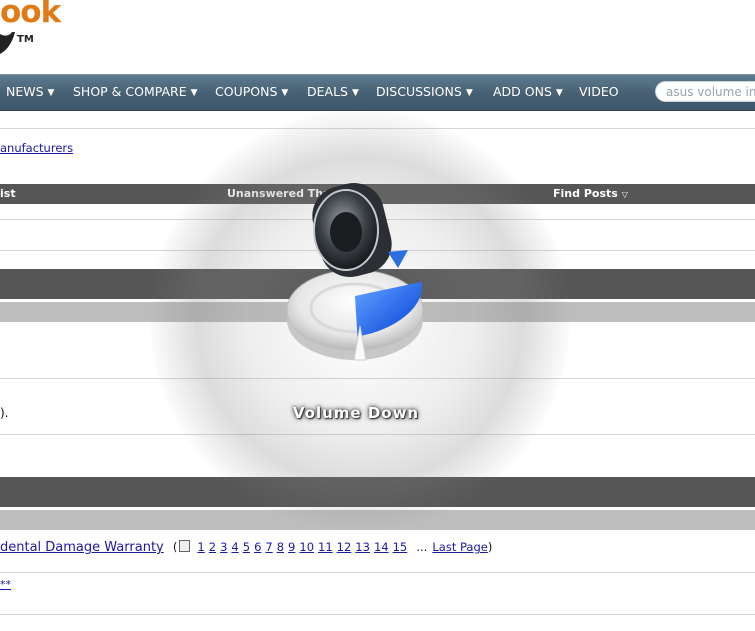 The image size is (755, 631). Describe the element at coordinates (291, 547) in the screenshot. I see `page-link-9: 9` at that location.